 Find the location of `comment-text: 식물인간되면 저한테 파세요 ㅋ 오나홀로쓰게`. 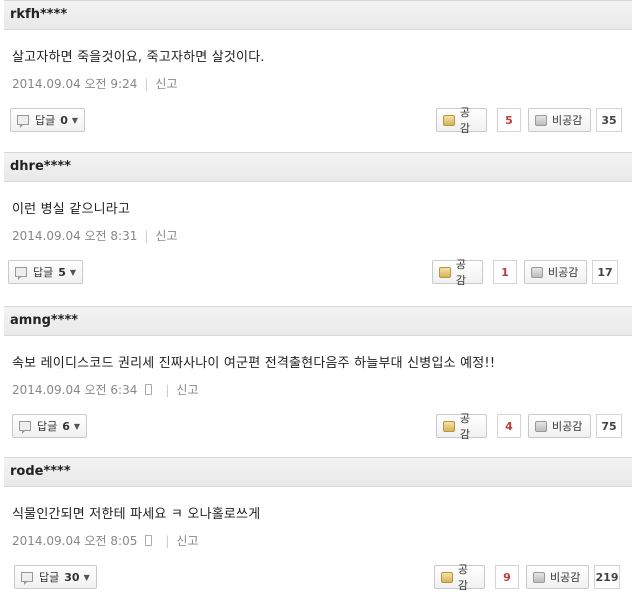

comment-text: 식물인간되면 저한테 파세요 ㅋ 오나홀로쓰게 is located at coordinates (136, 514).